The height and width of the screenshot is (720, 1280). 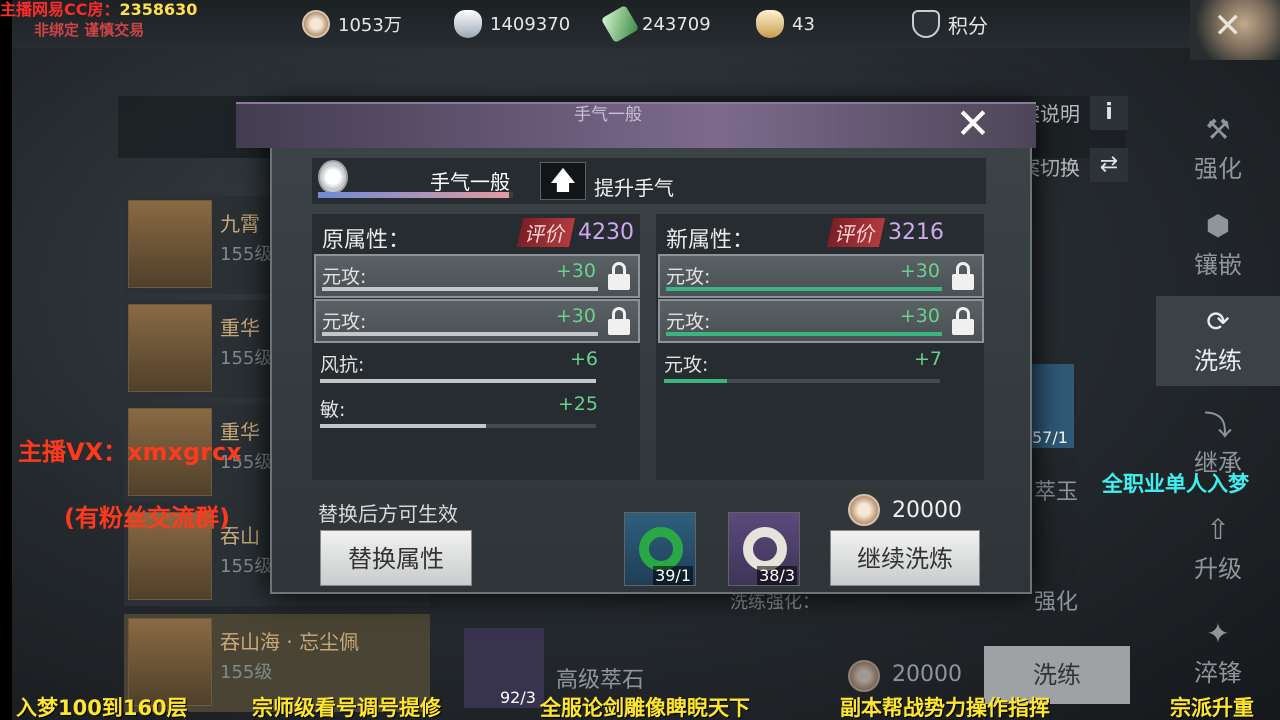 What do you see at coordinates (468, 24) in the screenshot?
I see `silver-icon` at bounding box center [468, 24].